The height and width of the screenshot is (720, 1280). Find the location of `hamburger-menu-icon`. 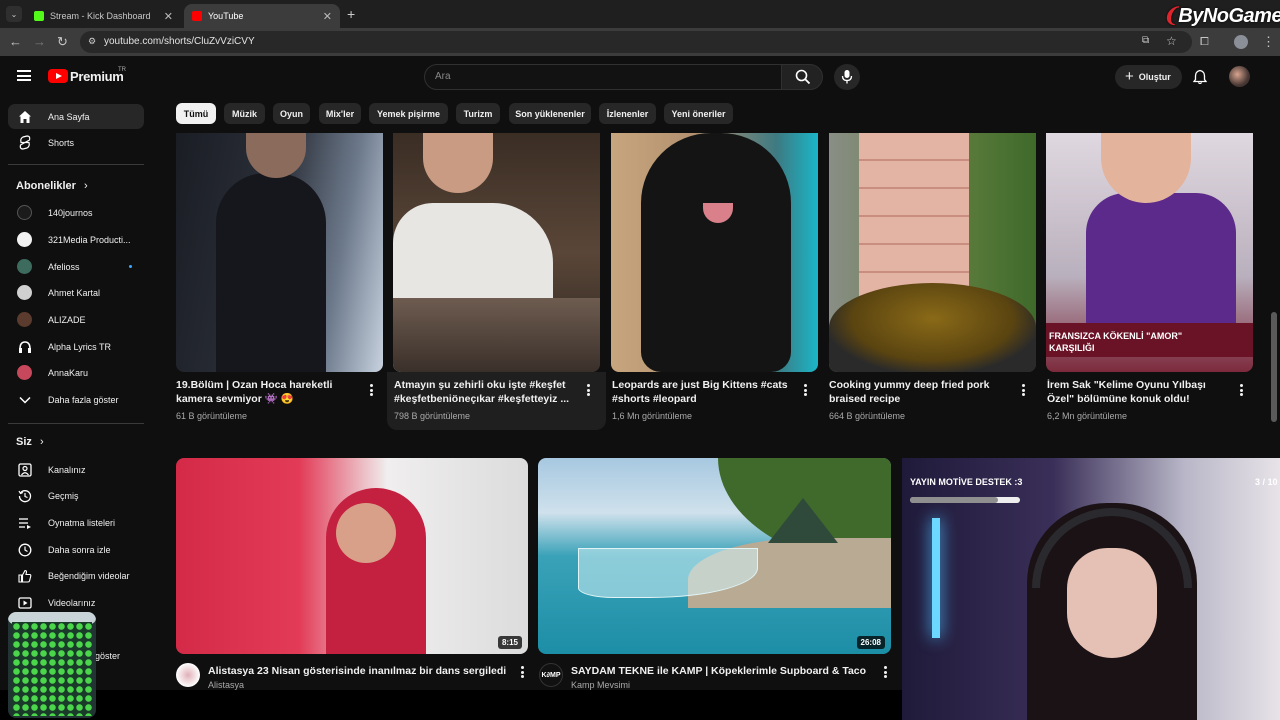

hamburger-menu-icon is located at coordinates (24, 75).